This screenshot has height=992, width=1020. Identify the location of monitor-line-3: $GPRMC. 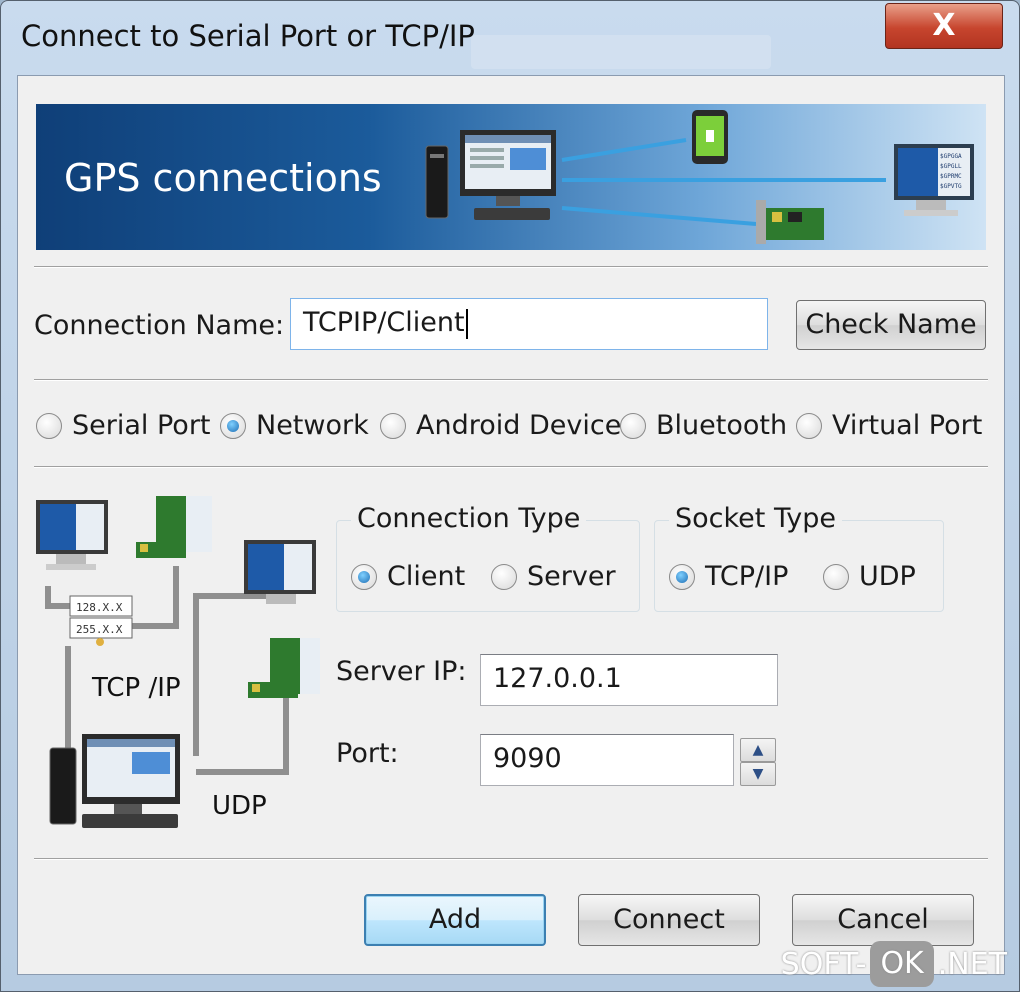
(951, 176).